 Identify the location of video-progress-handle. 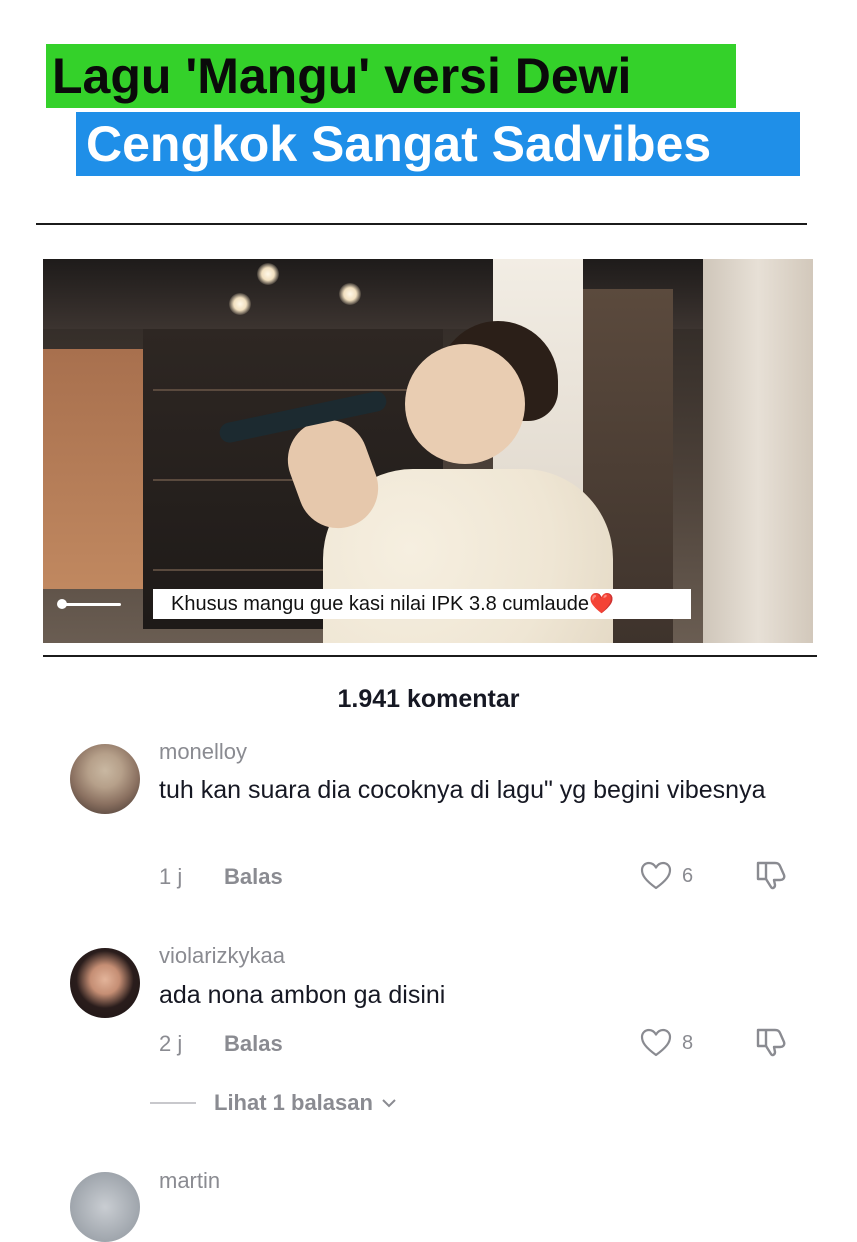
(62, 604).